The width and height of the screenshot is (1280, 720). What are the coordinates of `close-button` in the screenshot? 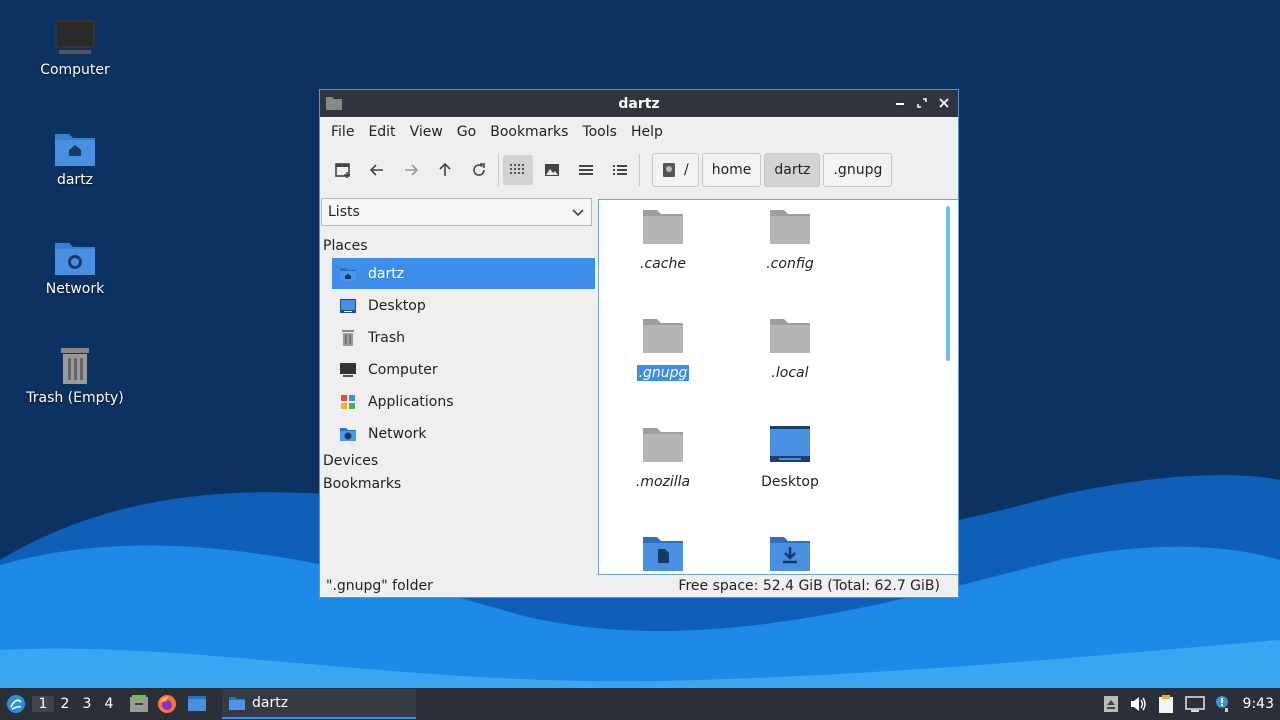 It's located at (944, 103).